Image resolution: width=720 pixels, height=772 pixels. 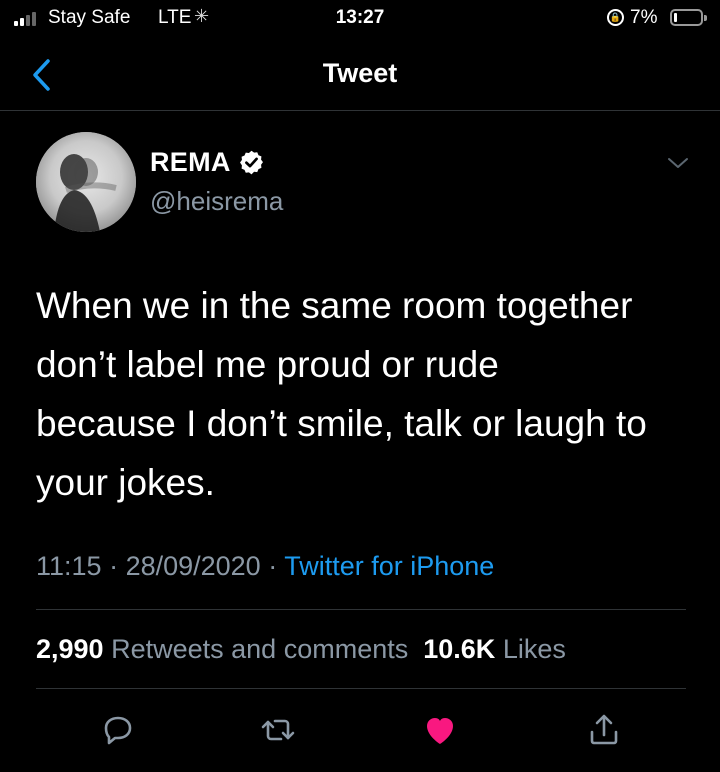 I want to click on tweet-date: 28/09/2020, so click(x=193, y=566).